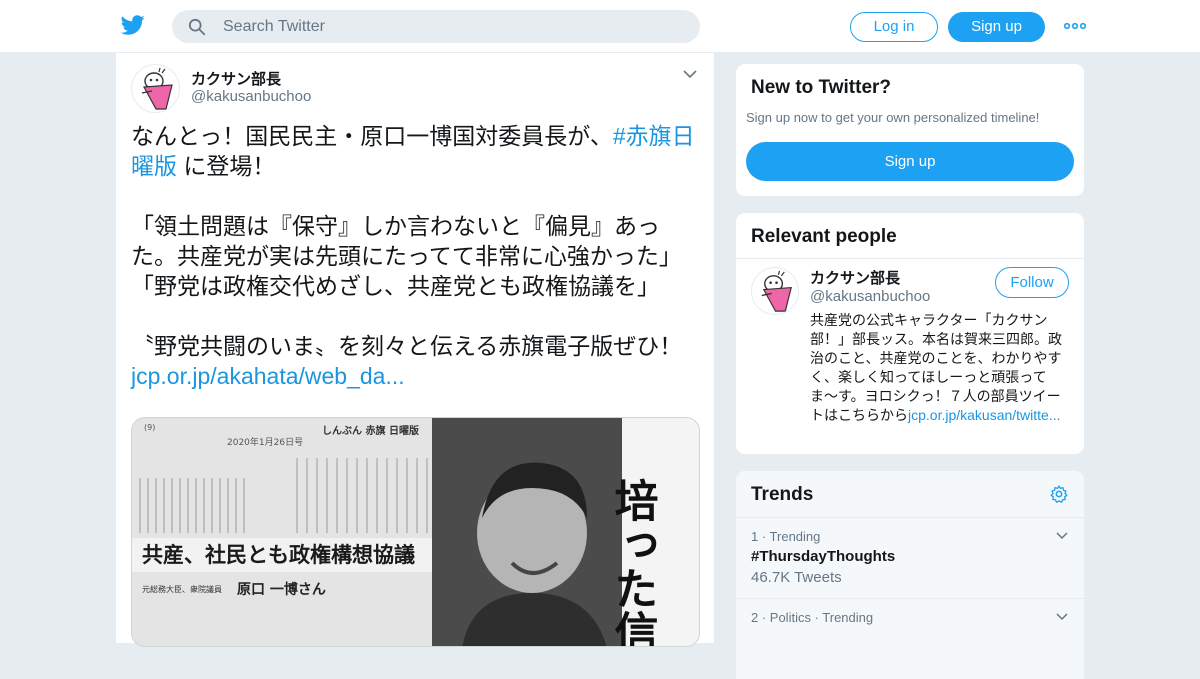  What do you see at coordinates (870, 296) in the screenshot?
I see `relevant-person-handle: @kakusanbuchoo` at bounding box center [870, 296].